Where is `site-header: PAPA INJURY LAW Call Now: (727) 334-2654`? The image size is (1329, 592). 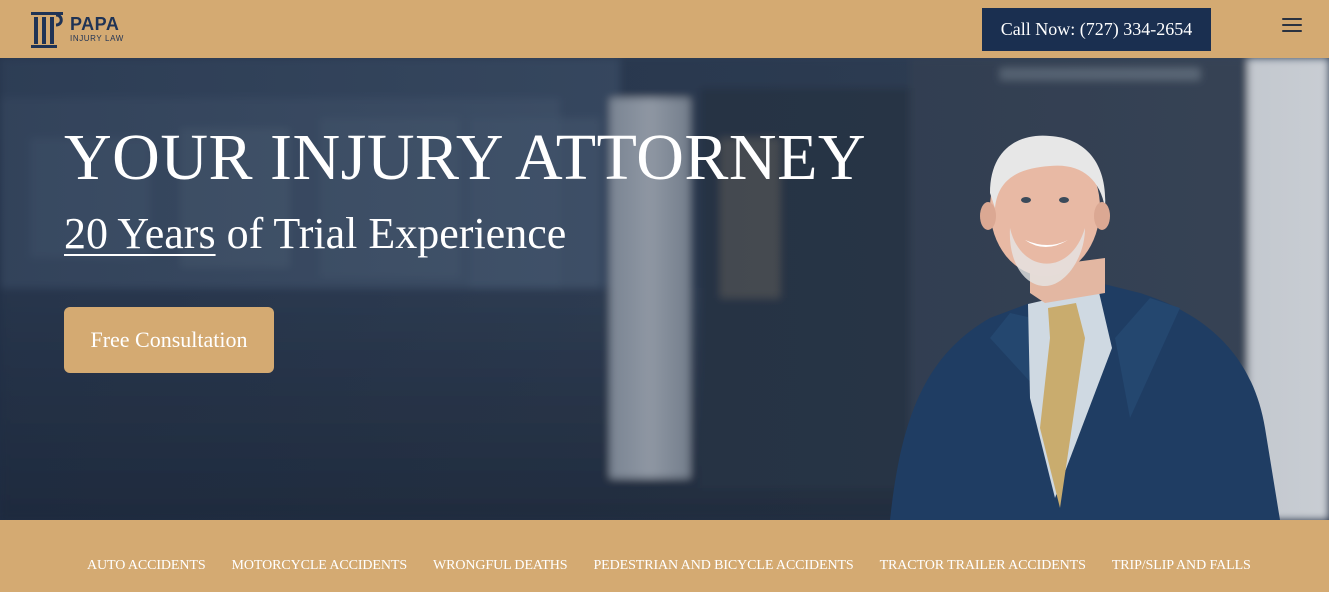
site-header: PAPA INJURY LAW Call Now: (727) 334-2654 is located at coordinates (664, 29).